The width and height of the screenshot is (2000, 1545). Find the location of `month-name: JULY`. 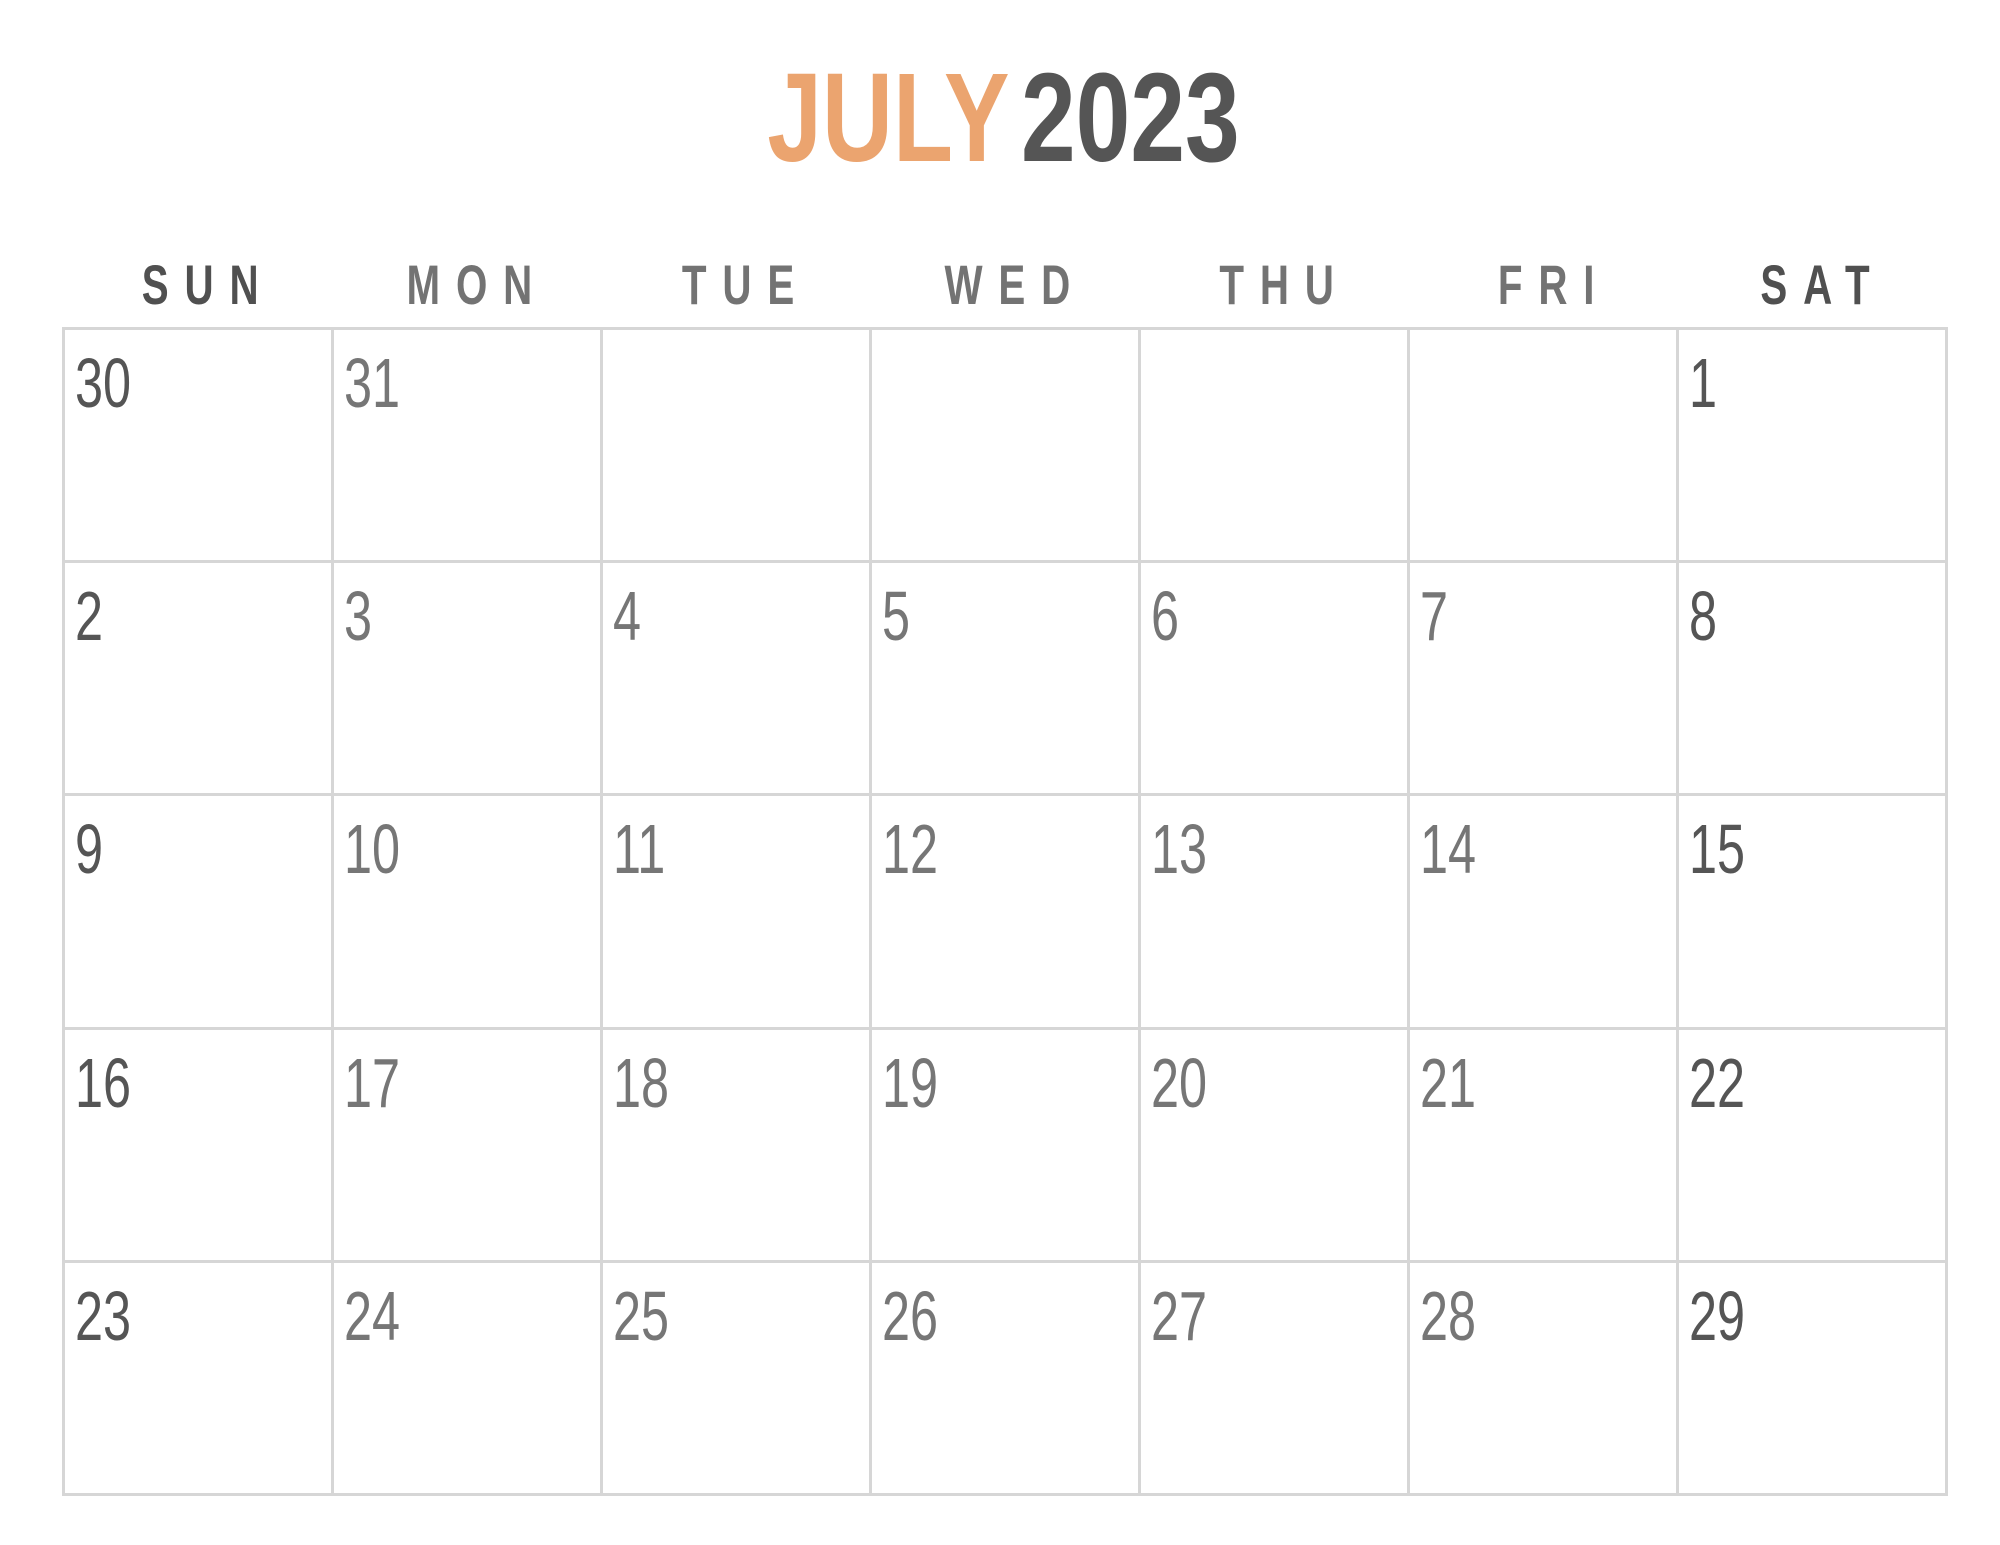

month-name: JULY is located at coordinates (888, 117).